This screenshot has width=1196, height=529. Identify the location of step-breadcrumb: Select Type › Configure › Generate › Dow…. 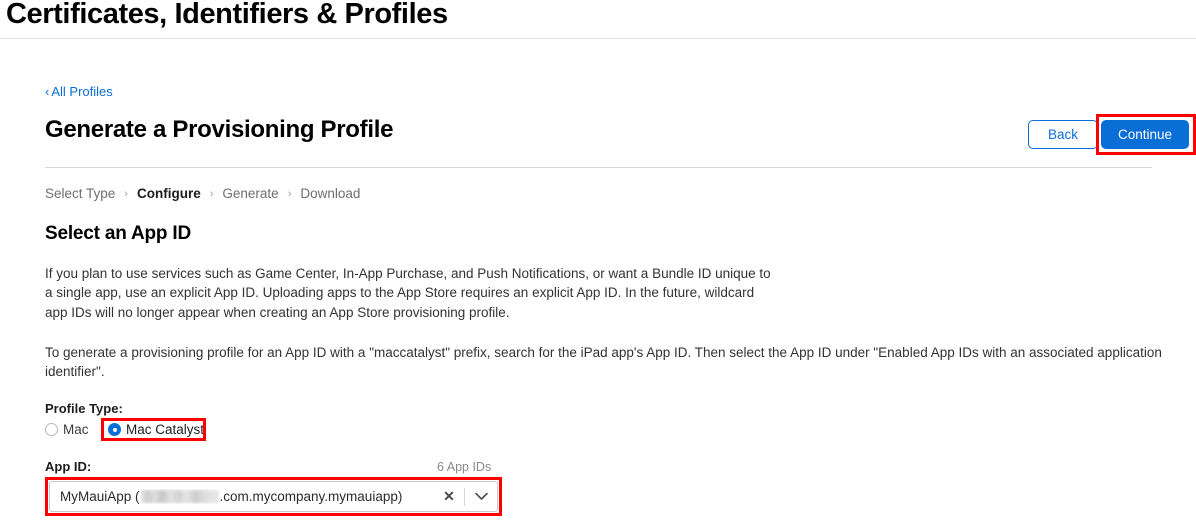
(202, 193).